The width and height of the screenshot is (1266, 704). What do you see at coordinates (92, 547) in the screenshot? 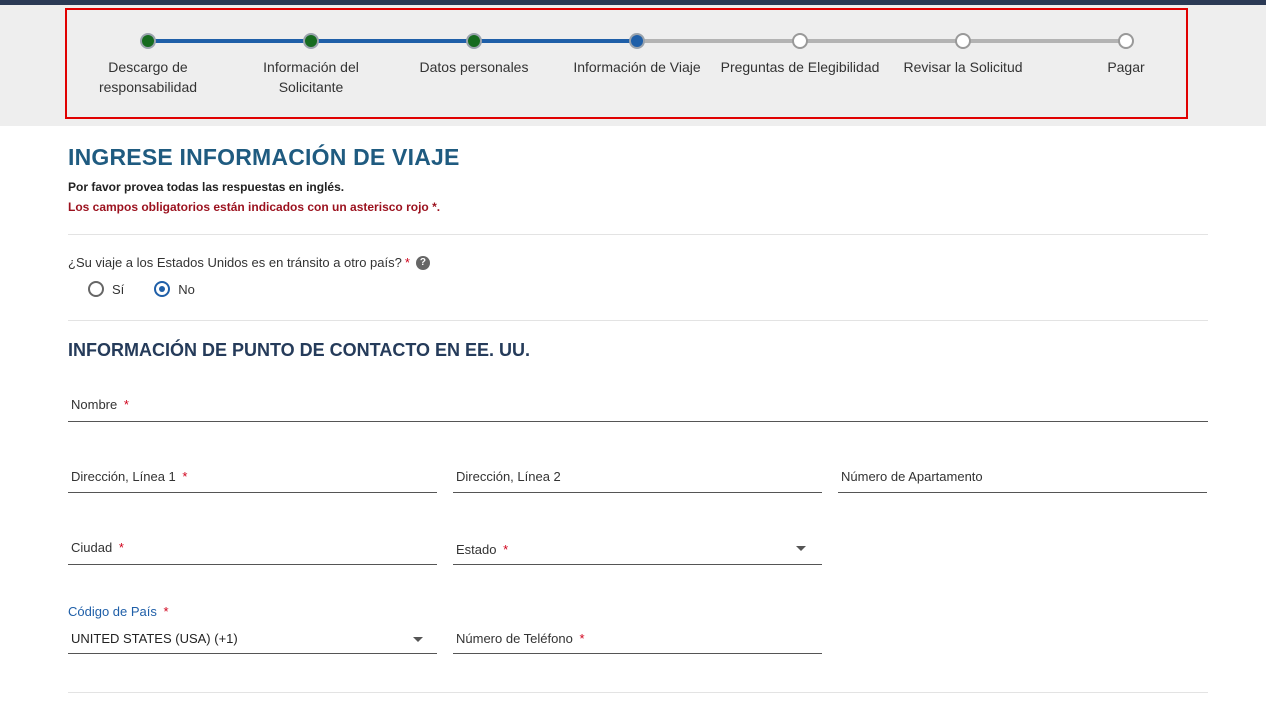
I see `label-text: Ciudad` at bounding box center [92, 547].